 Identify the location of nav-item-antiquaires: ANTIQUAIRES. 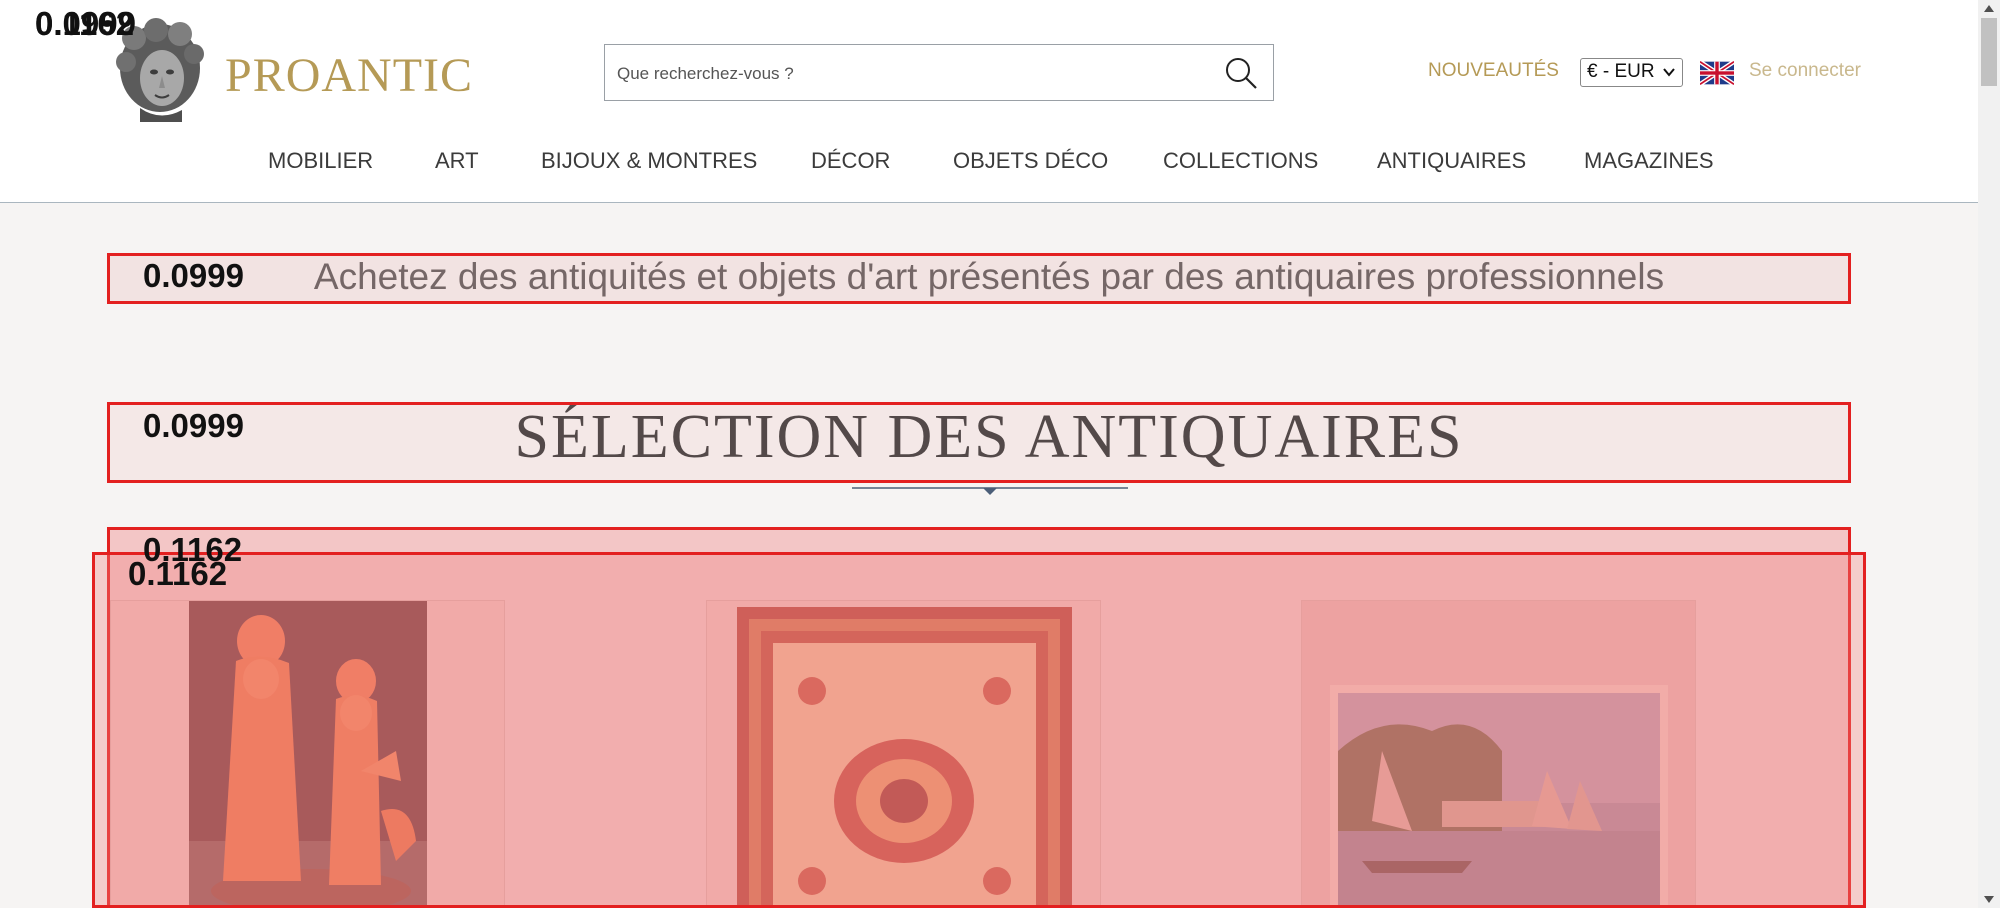
(1451, 161).